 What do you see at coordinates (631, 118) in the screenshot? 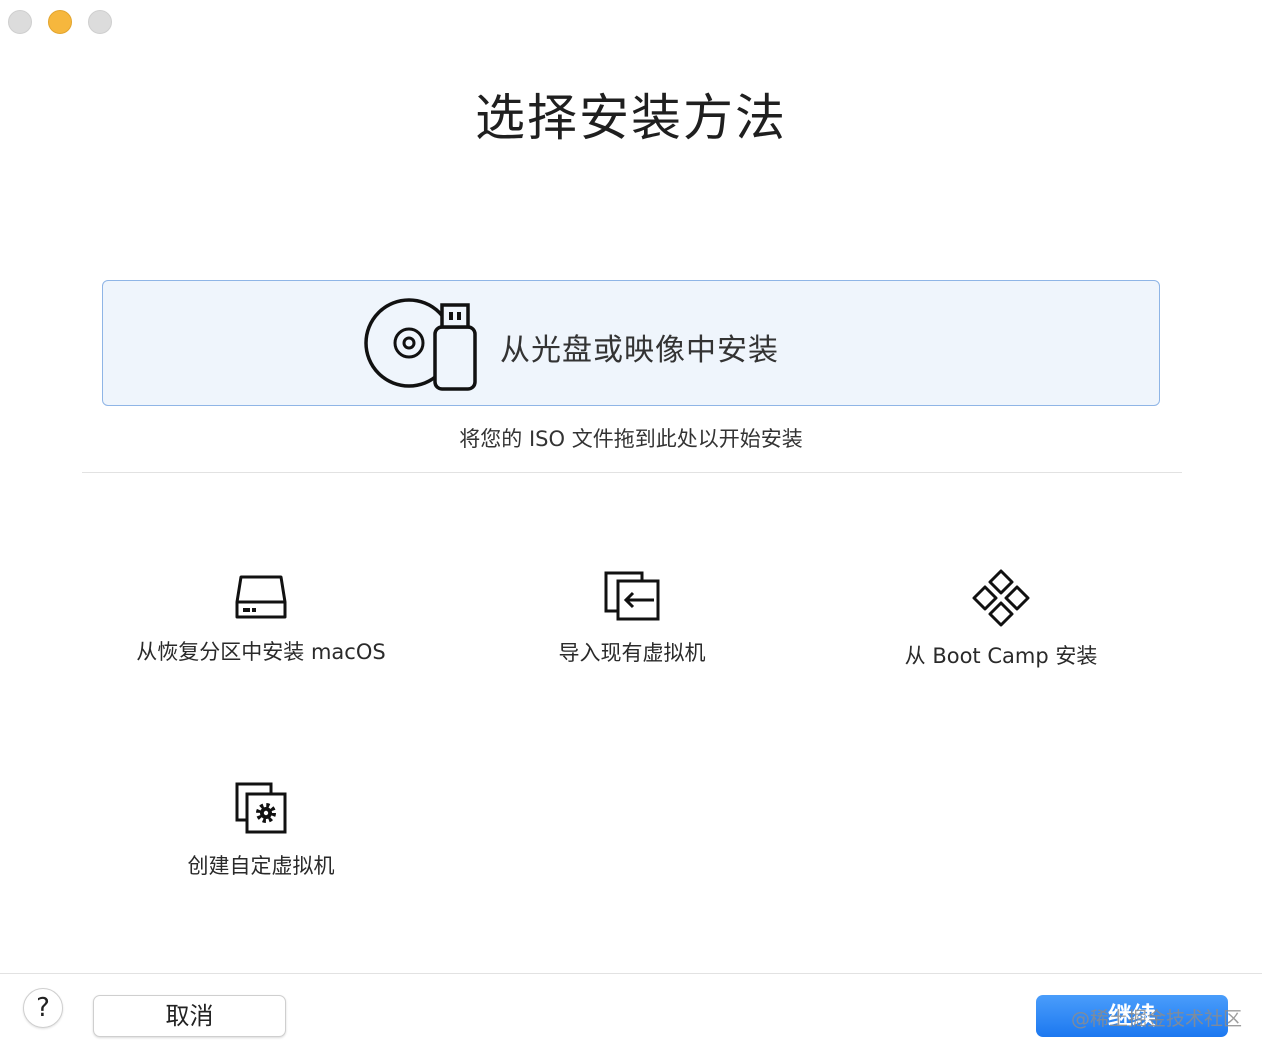
I see `page-title: 选择安装方法` at bounding box center [631, 118].